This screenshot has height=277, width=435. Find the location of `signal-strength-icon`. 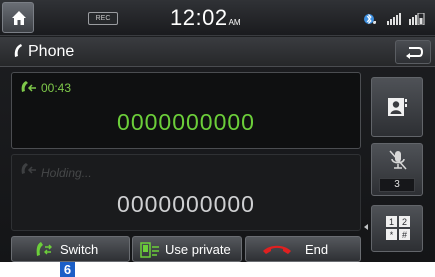

signal-strength-icon is located at coordinates (394, 19).